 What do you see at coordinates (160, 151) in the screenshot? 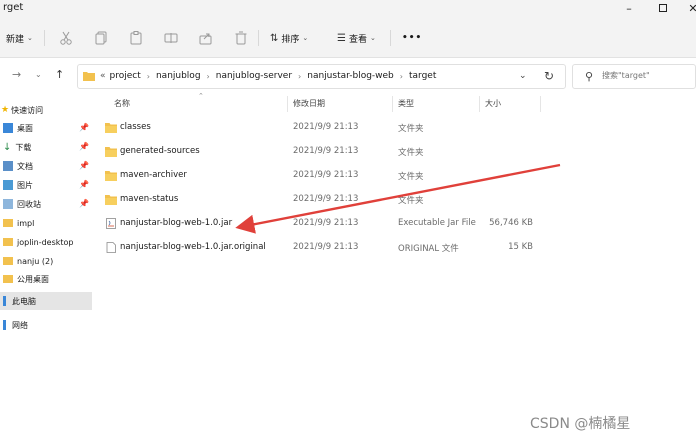
I see `file-name: generated-sources` at bounding box center [160, 151].